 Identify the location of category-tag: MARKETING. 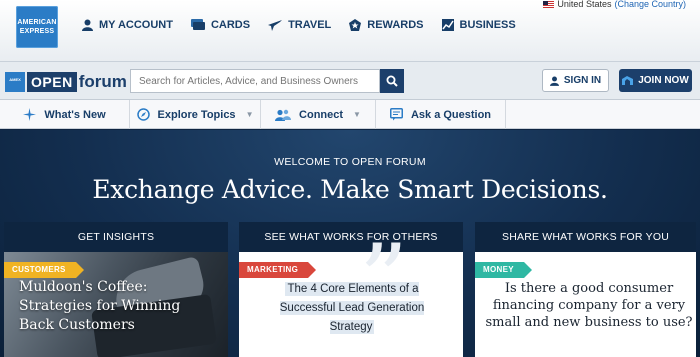
(278, 270).